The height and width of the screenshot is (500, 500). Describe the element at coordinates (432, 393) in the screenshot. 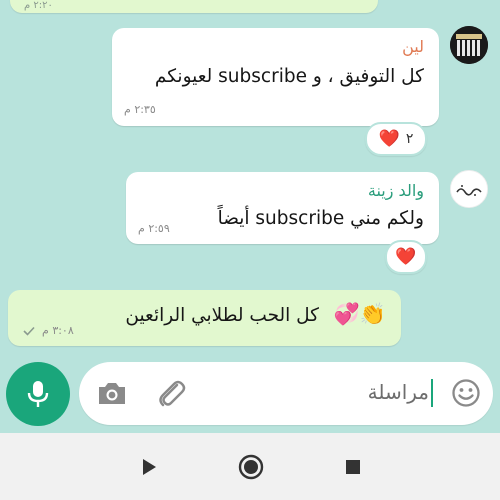

I see `text-caret` at that location.